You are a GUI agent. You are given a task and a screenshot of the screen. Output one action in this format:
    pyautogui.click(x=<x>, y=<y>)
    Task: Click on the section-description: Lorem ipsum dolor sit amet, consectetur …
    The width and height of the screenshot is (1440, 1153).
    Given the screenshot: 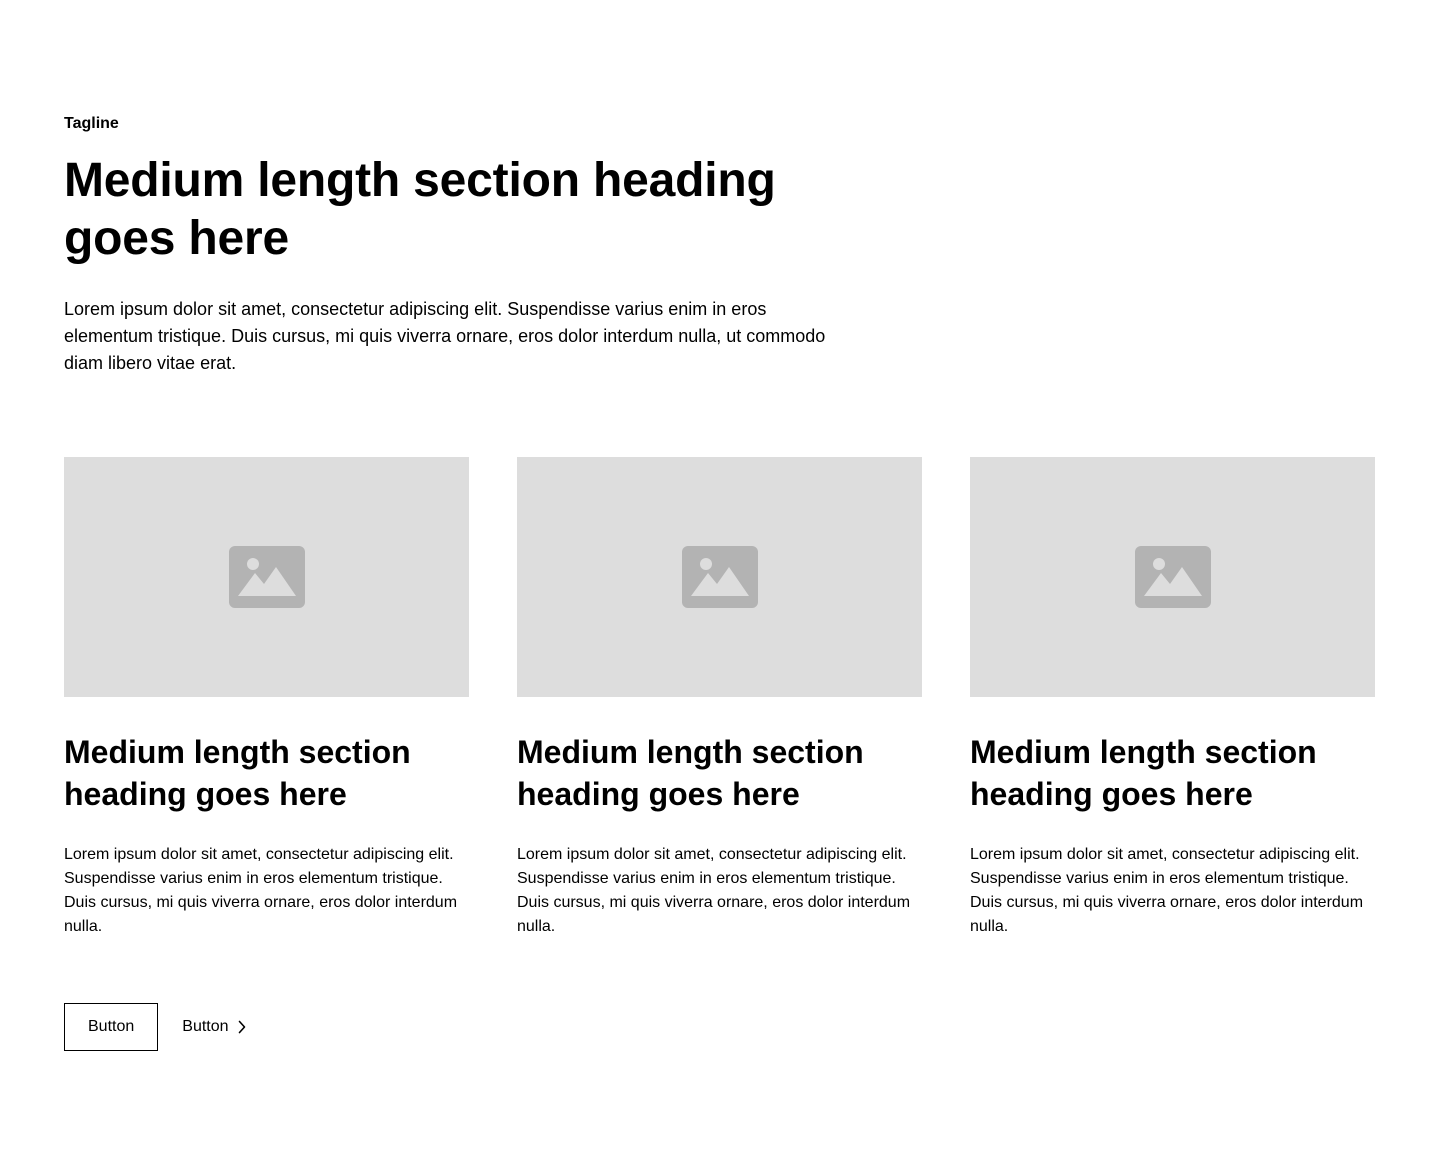 What is the action you would take?
    pyautogui.click(x=445, y=336)
    